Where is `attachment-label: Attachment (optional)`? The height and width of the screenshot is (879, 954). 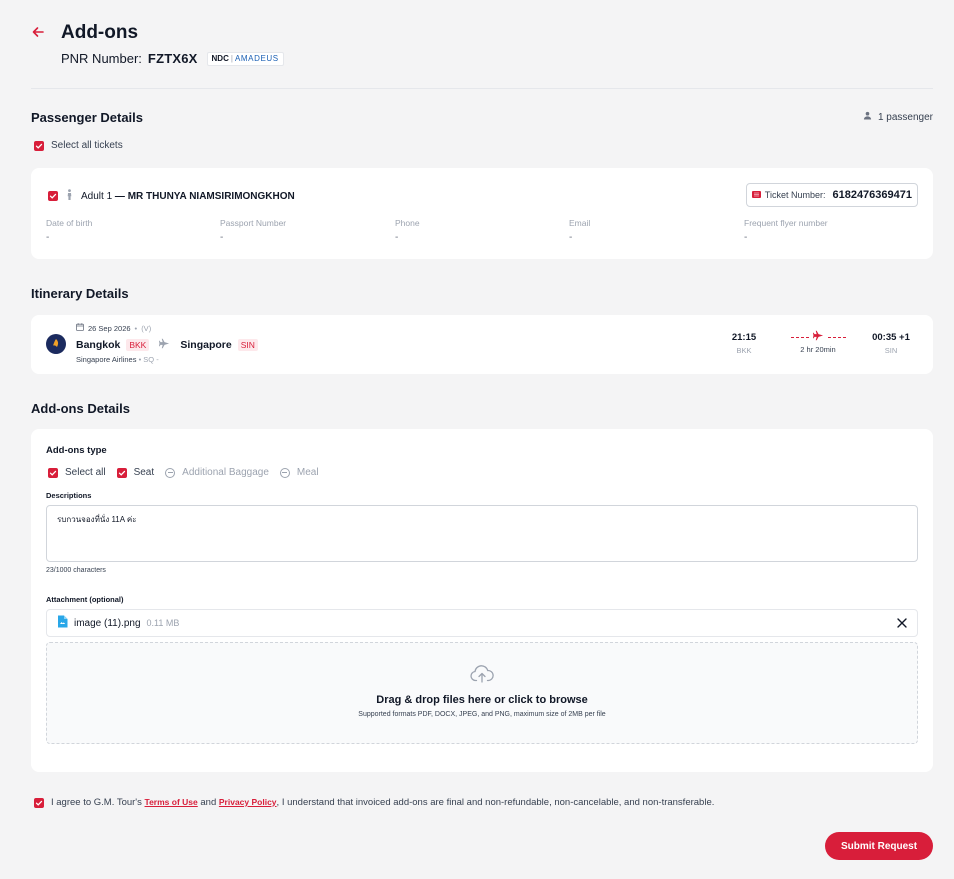
attachment-label: Attachment (optional) is located at coordinates (85, 599).